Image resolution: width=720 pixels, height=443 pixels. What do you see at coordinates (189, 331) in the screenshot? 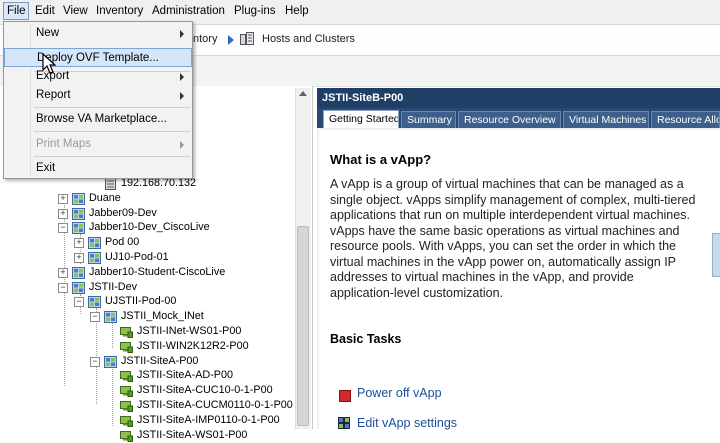
I see `tree-row-label: JSTII-INet-WS01-P00` at bounding box center [189, 331].